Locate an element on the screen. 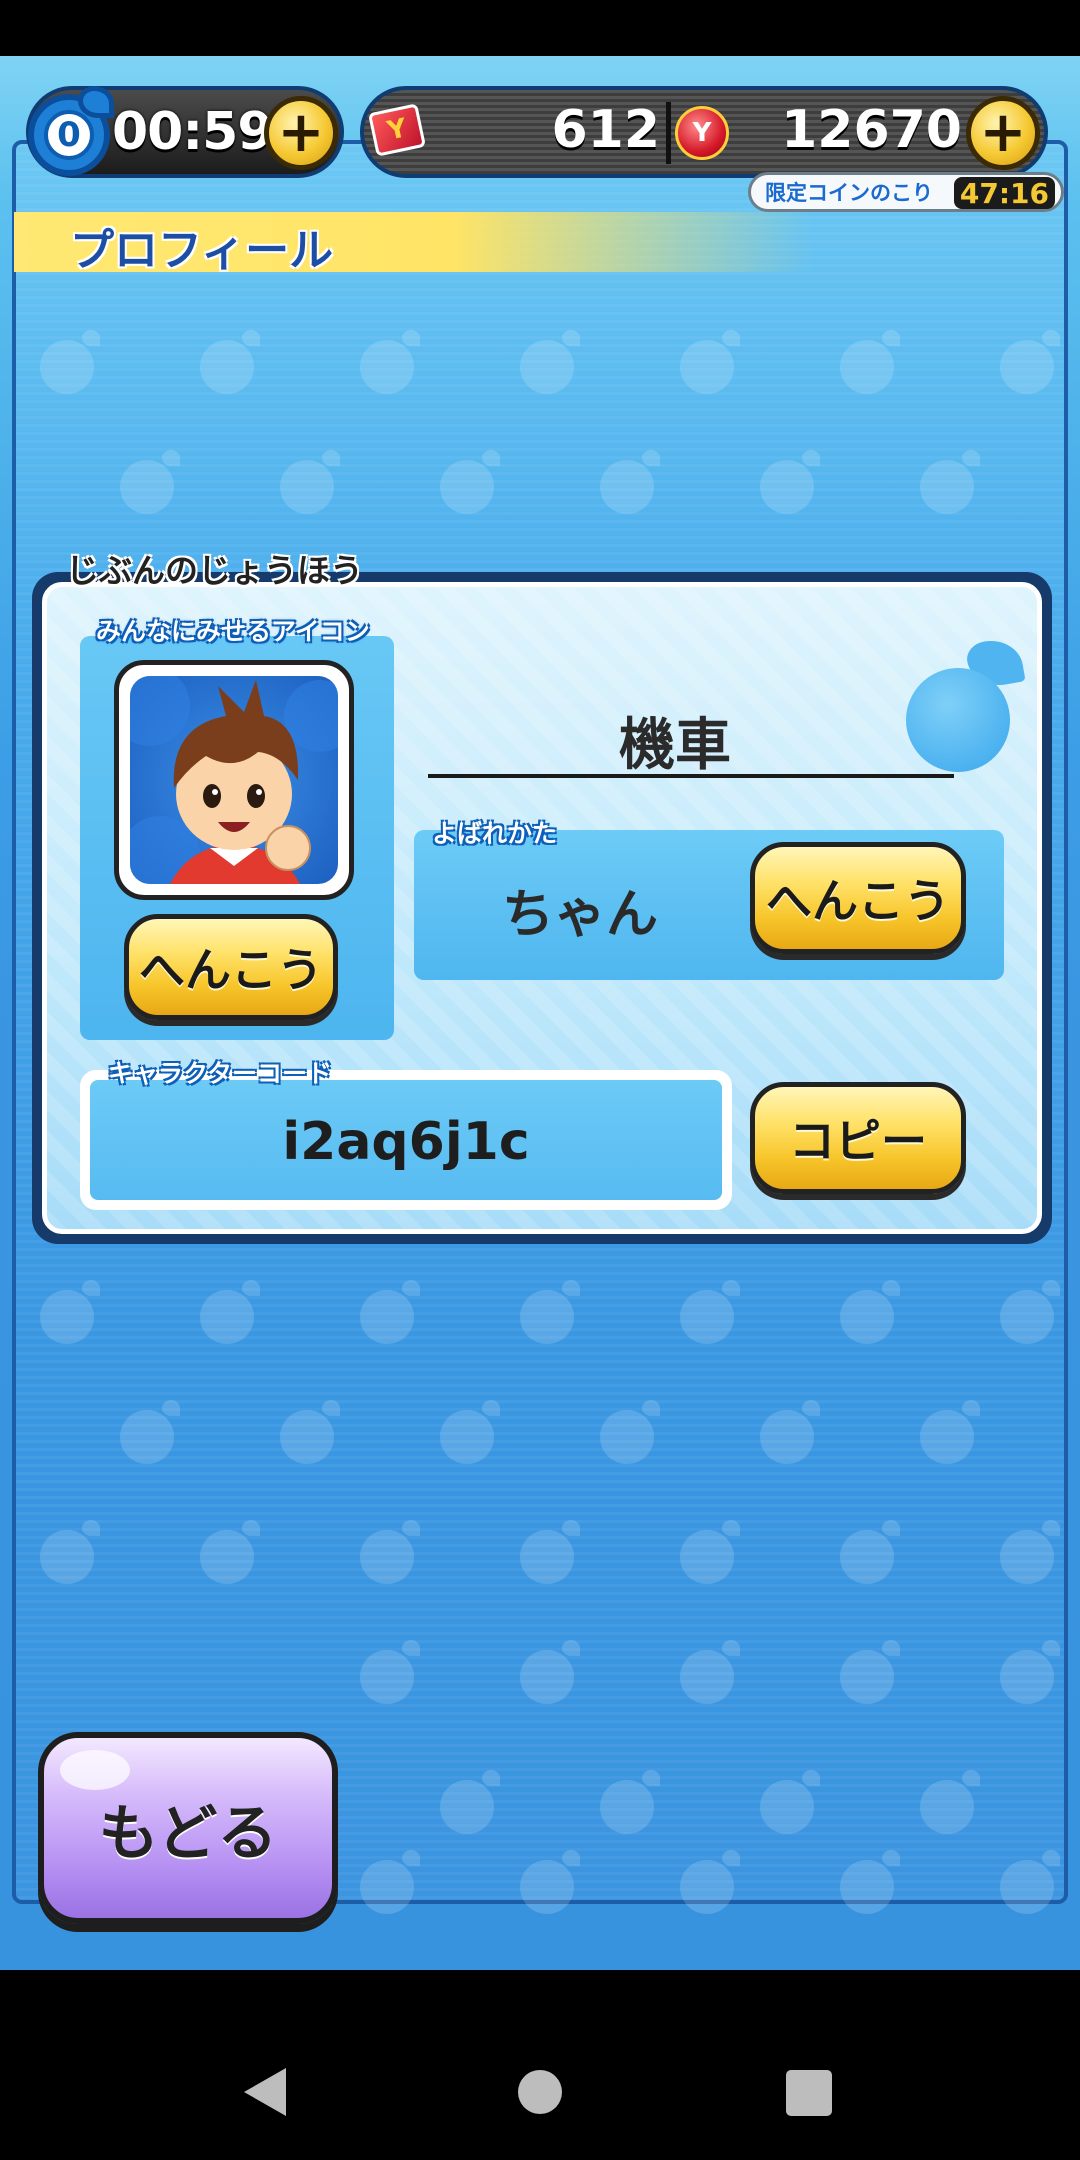  nav-home-icon is located at coordinates (540, 2092).